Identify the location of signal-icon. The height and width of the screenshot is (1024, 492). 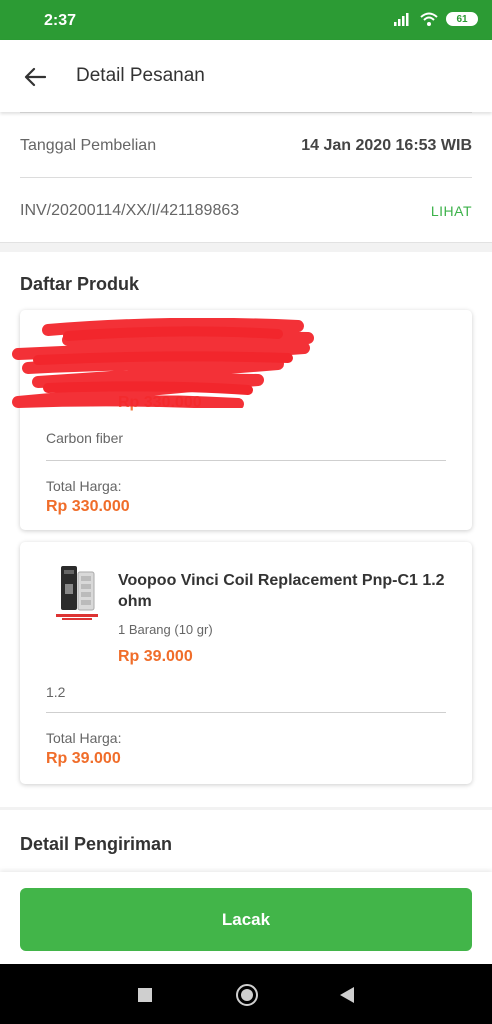
(401, 19).